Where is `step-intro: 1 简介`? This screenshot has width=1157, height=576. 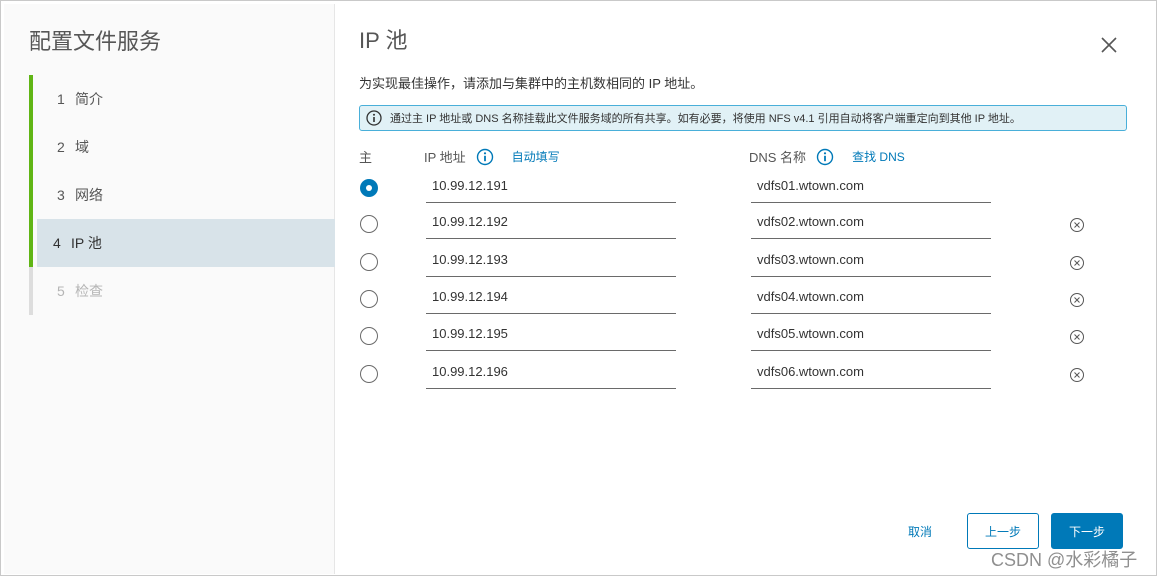 step-intro: 1 简介 is located at coordinates (182, 99).